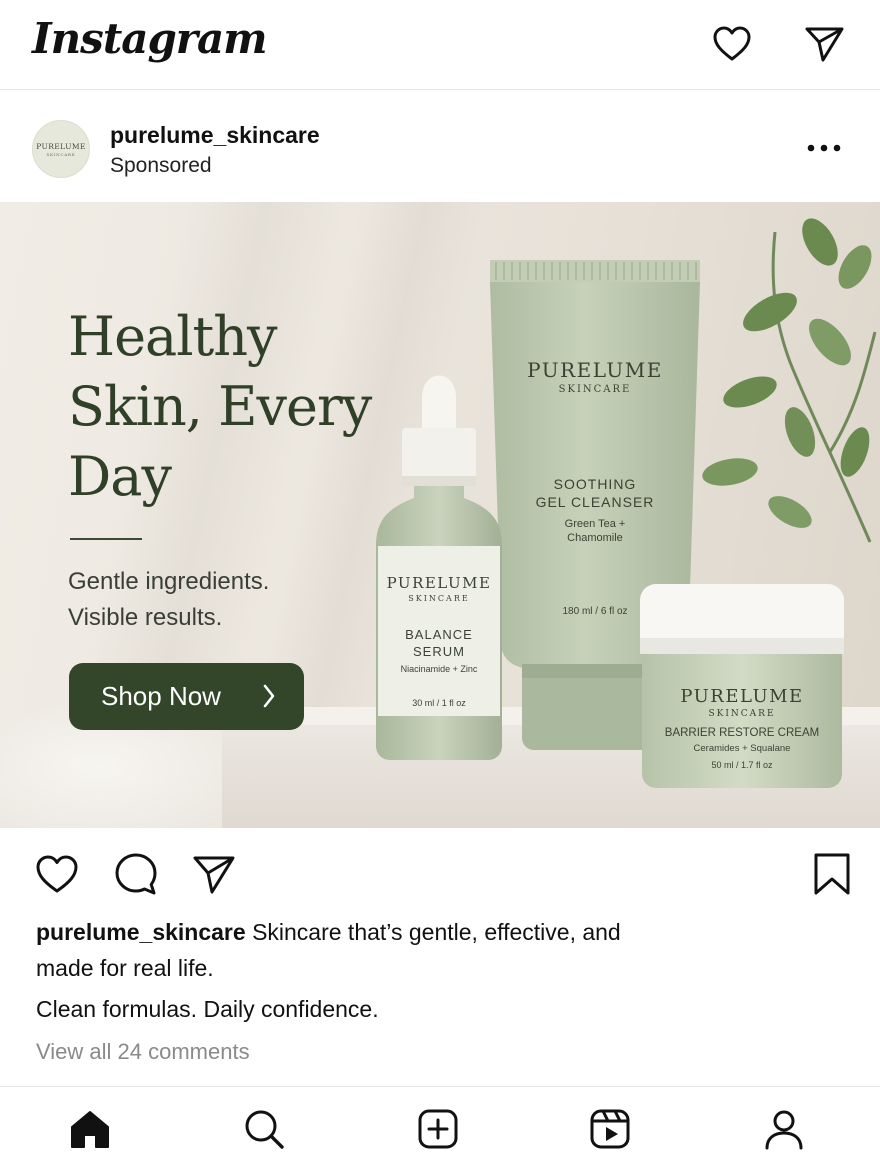 This screenshot has height=1168, width=880. I want to click on chevron-right-icon, so click(269, 696).